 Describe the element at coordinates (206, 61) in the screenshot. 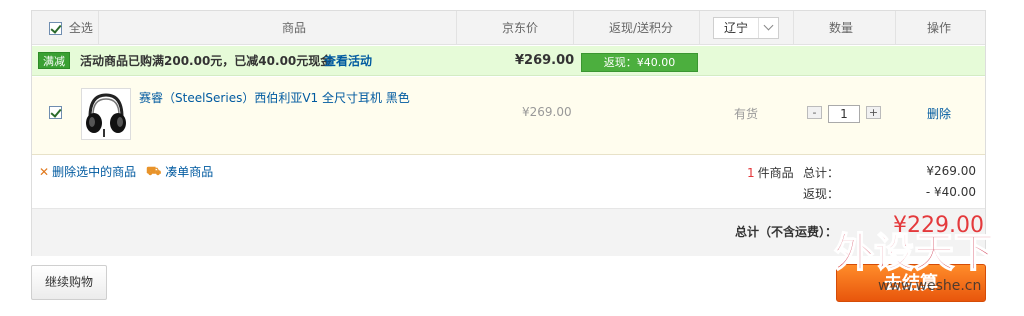

I see `promo-text: 活动商品已购满200.00元，已减40.00元现金` at that location.